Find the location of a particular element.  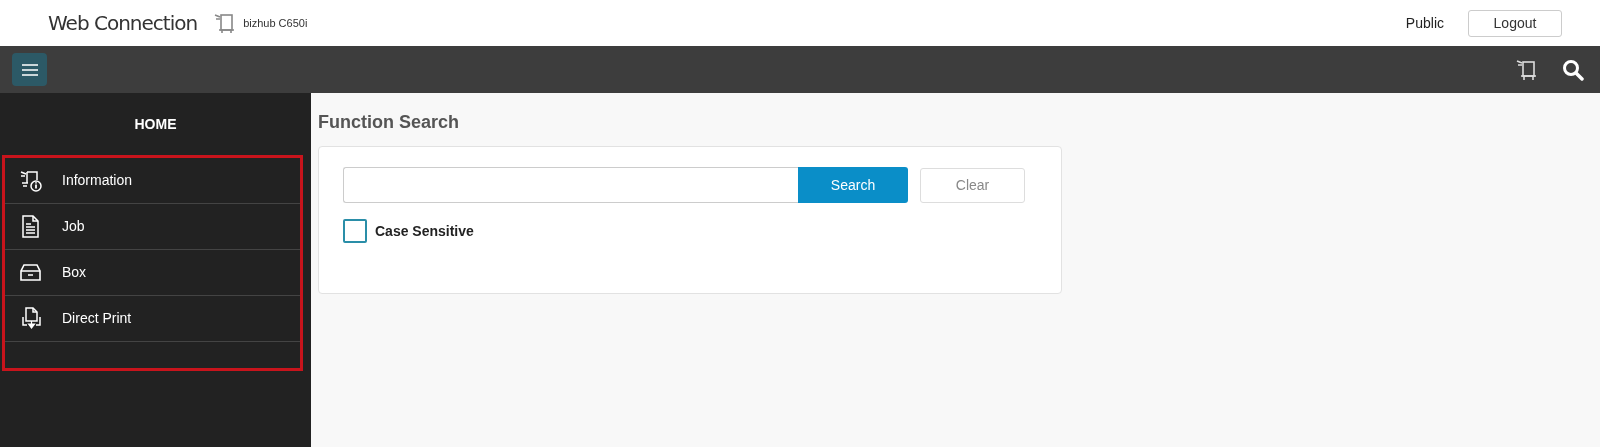

app-title: Web Connection is located at coordinates (123, 23).